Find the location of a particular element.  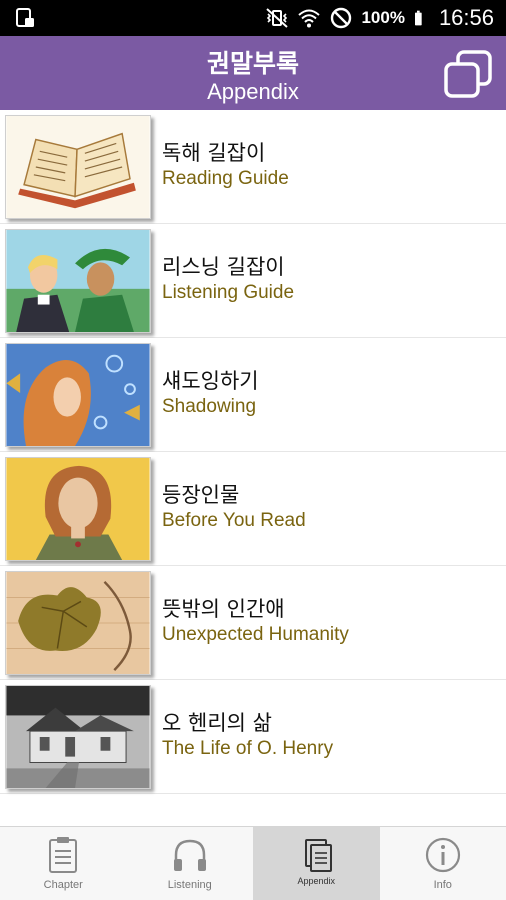

item-title-ko: 섀도잉하기 is located at coordinates (210, 381).